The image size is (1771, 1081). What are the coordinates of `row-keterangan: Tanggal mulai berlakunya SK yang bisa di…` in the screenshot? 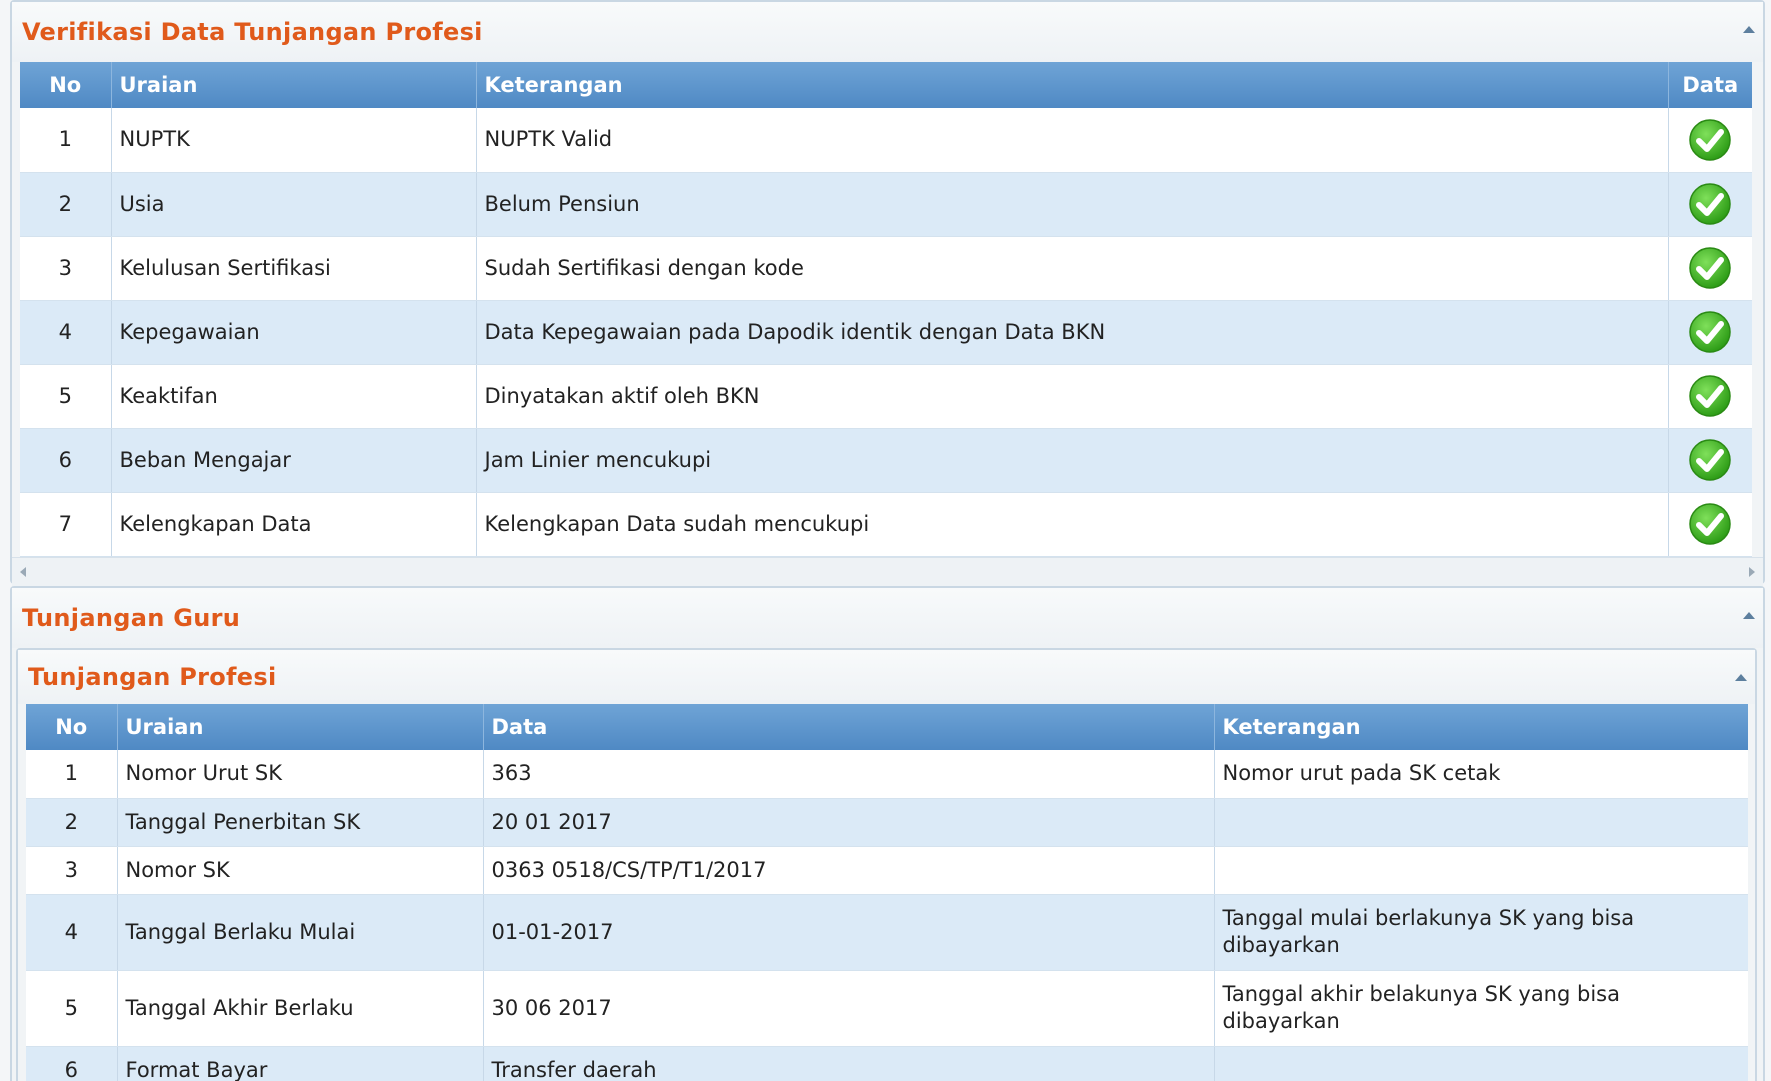 It's located at (1481, 932).